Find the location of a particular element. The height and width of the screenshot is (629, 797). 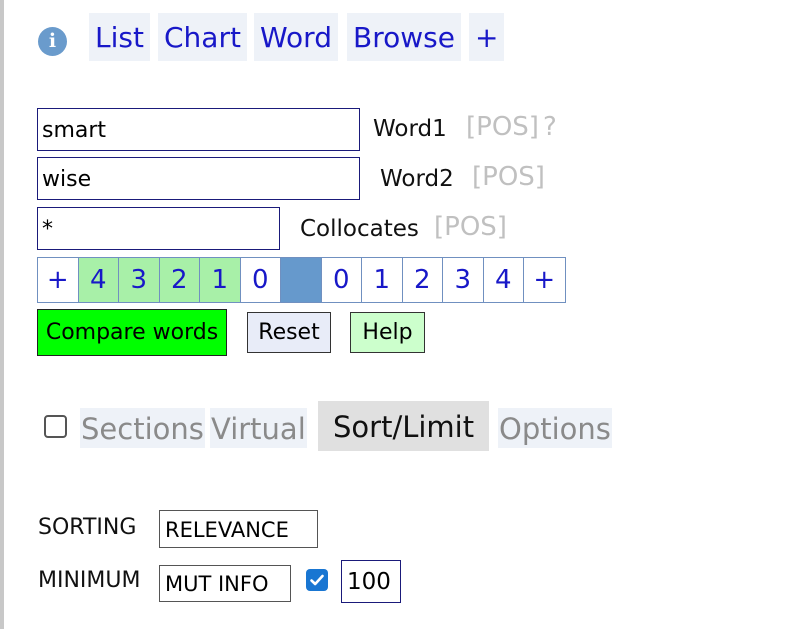

span-right-1: 1 is located at coordinates (382, 280).